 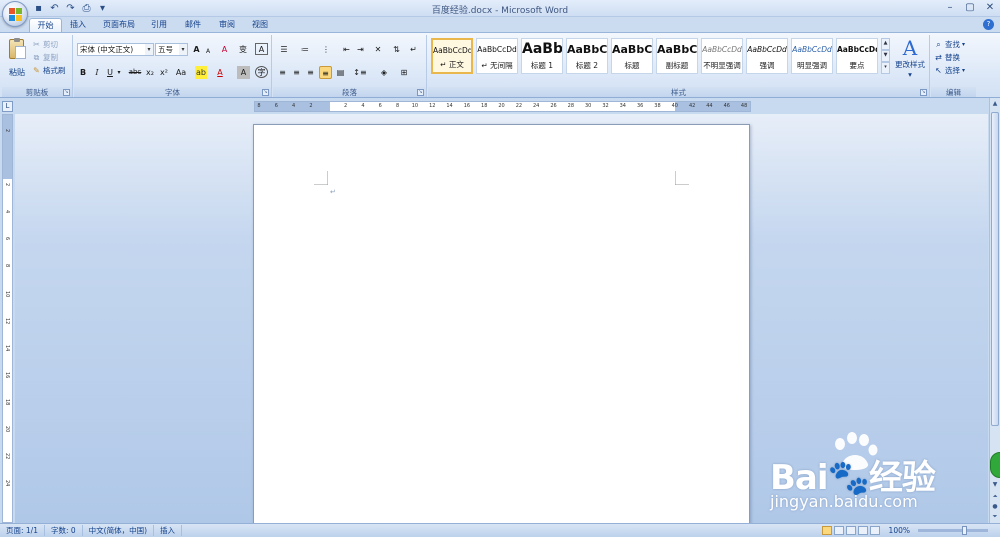 What do you see at coordinates (196, 49) in the screenshot?
I see `grow-font-button: A` at bounding box center [196, 49].